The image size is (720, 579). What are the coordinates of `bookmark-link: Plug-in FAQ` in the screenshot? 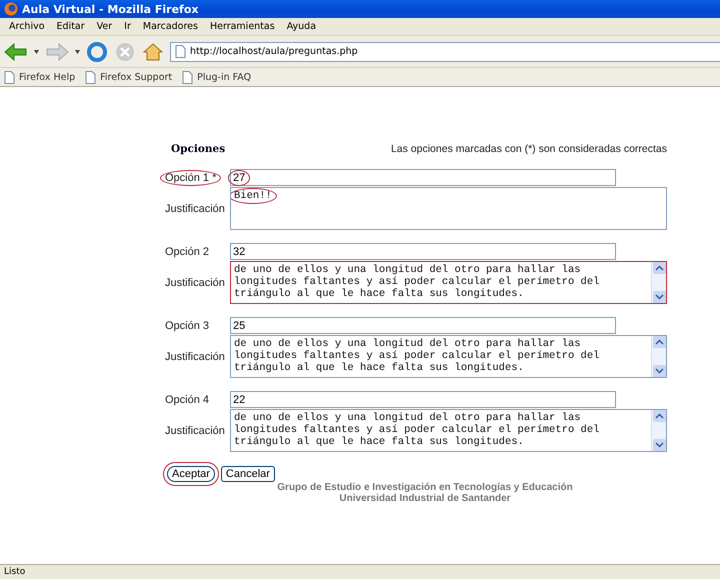 It's located at (224, 77).